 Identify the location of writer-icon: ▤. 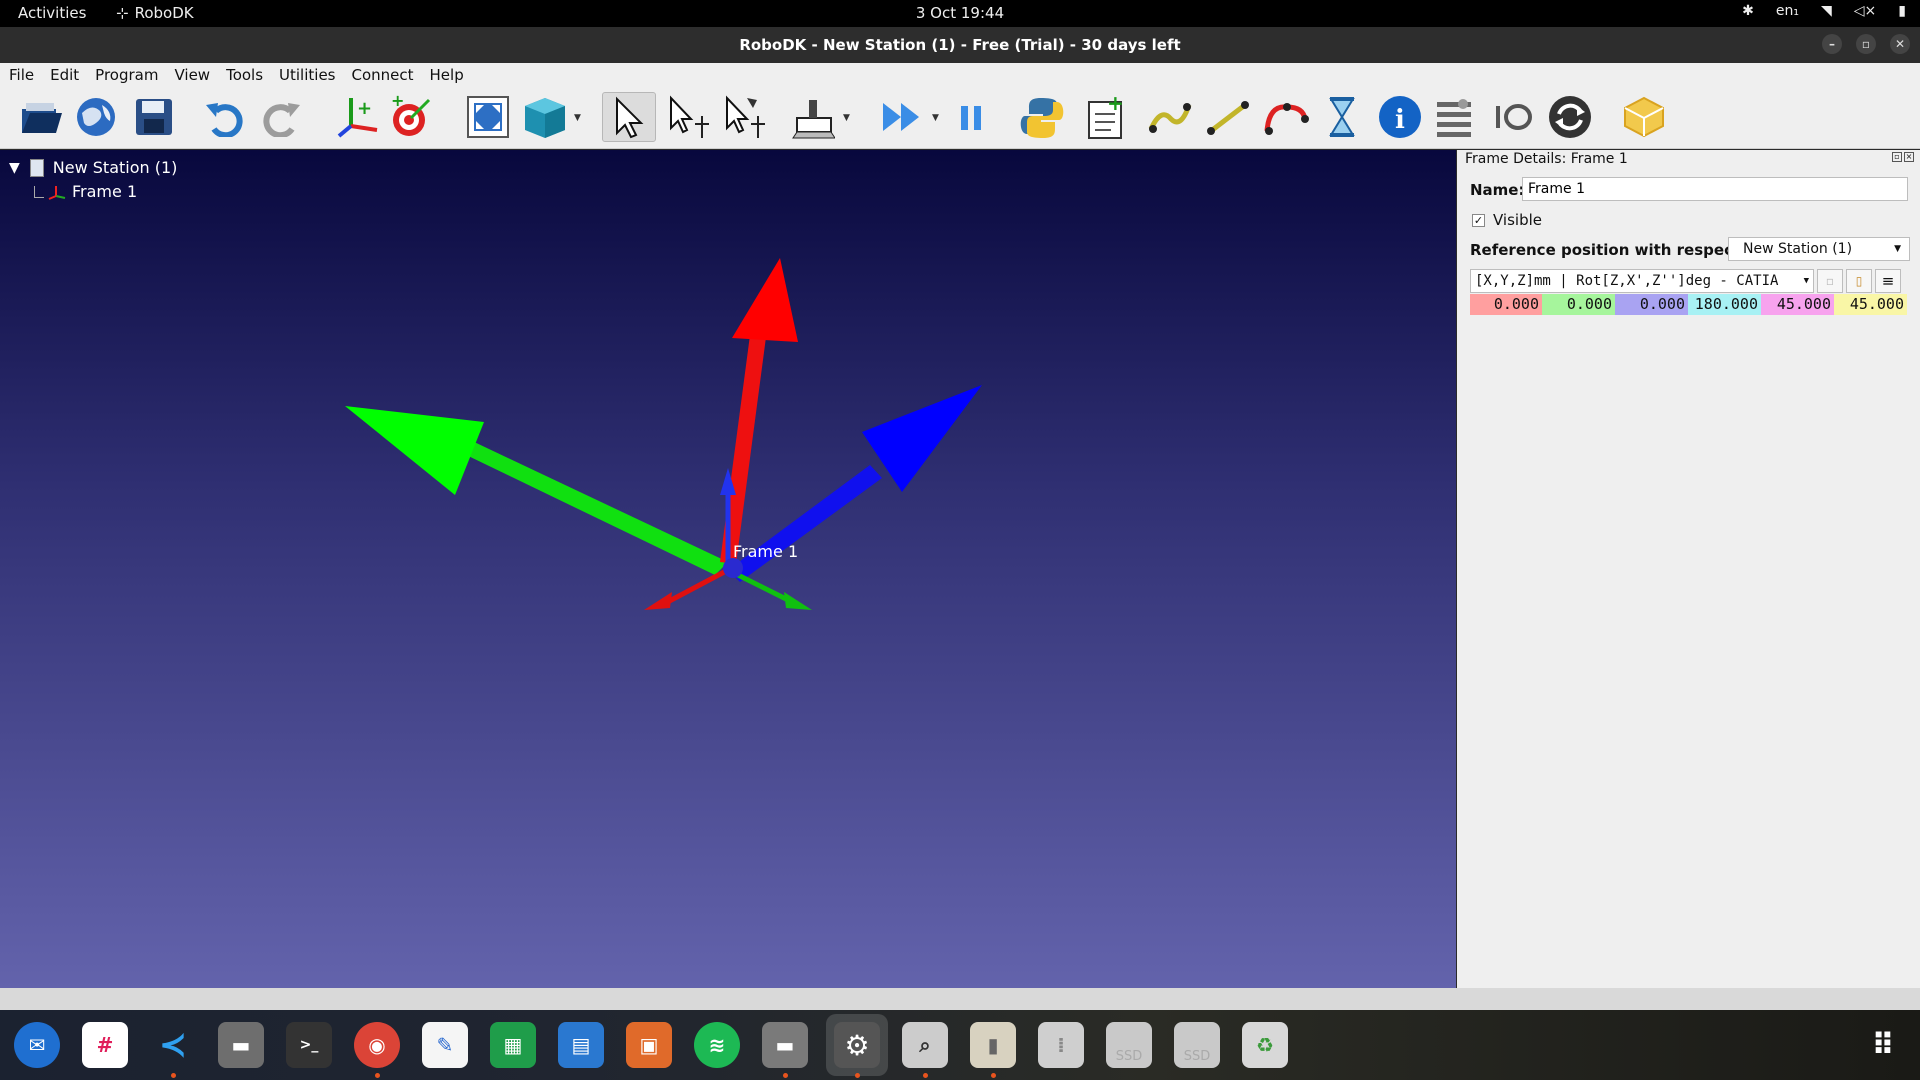
(581, 1045).